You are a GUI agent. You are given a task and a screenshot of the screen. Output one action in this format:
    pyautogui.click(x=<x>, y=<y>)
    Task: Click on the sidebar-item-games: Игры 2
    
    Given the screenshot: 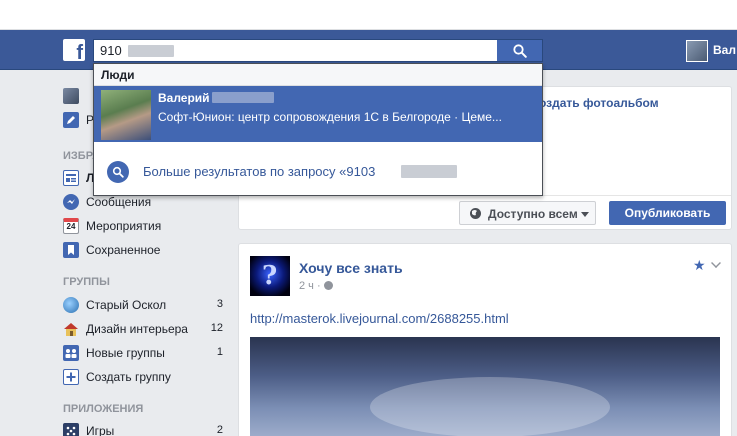 What is the action you would take?
    pyautogui.click(x=143, y=428)
    